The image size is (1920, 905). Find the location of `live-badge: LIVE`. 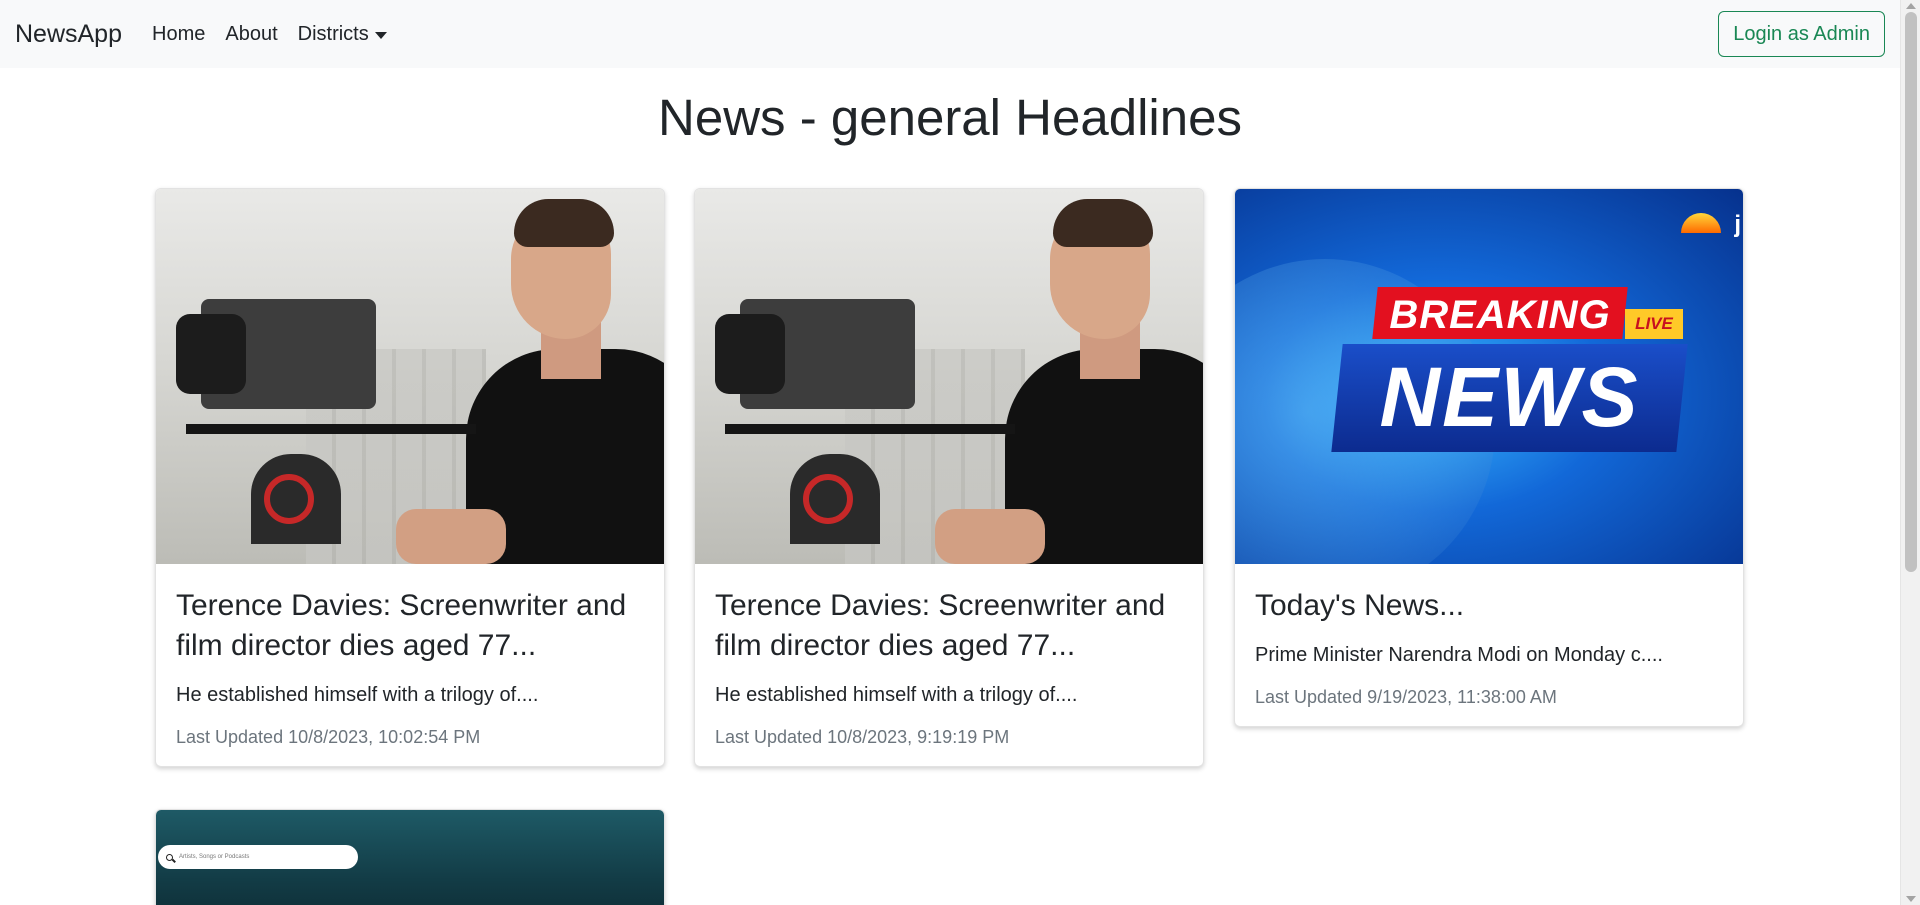

live-badge: LIVE is located at coordinates (1654, 324).